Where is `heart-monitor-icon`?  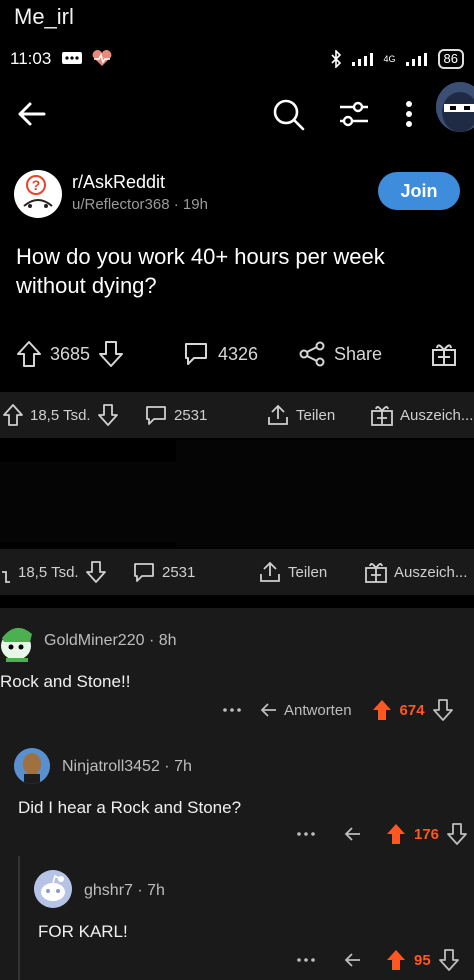 heart-monitor-icon is located at coordinates (102, 59).